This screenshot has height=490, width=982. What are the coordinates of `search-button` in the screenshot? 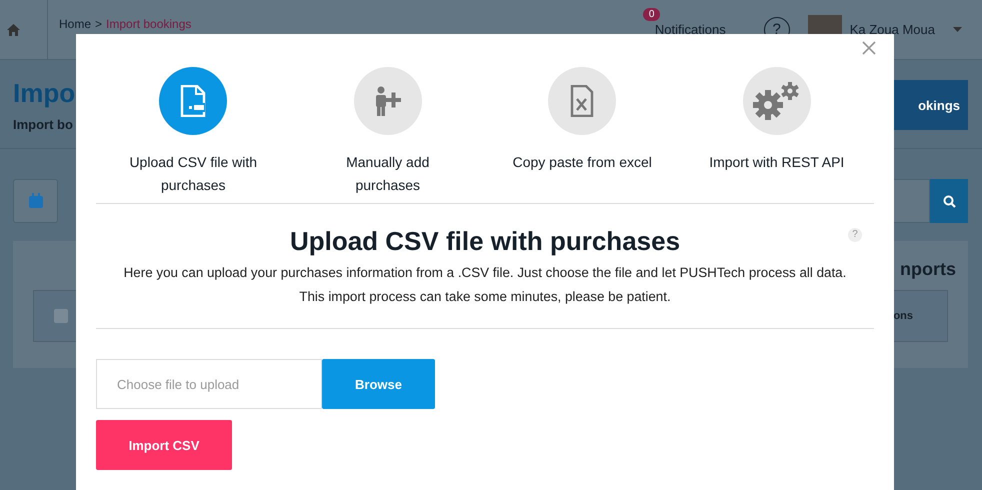 It's located at (949, 201).